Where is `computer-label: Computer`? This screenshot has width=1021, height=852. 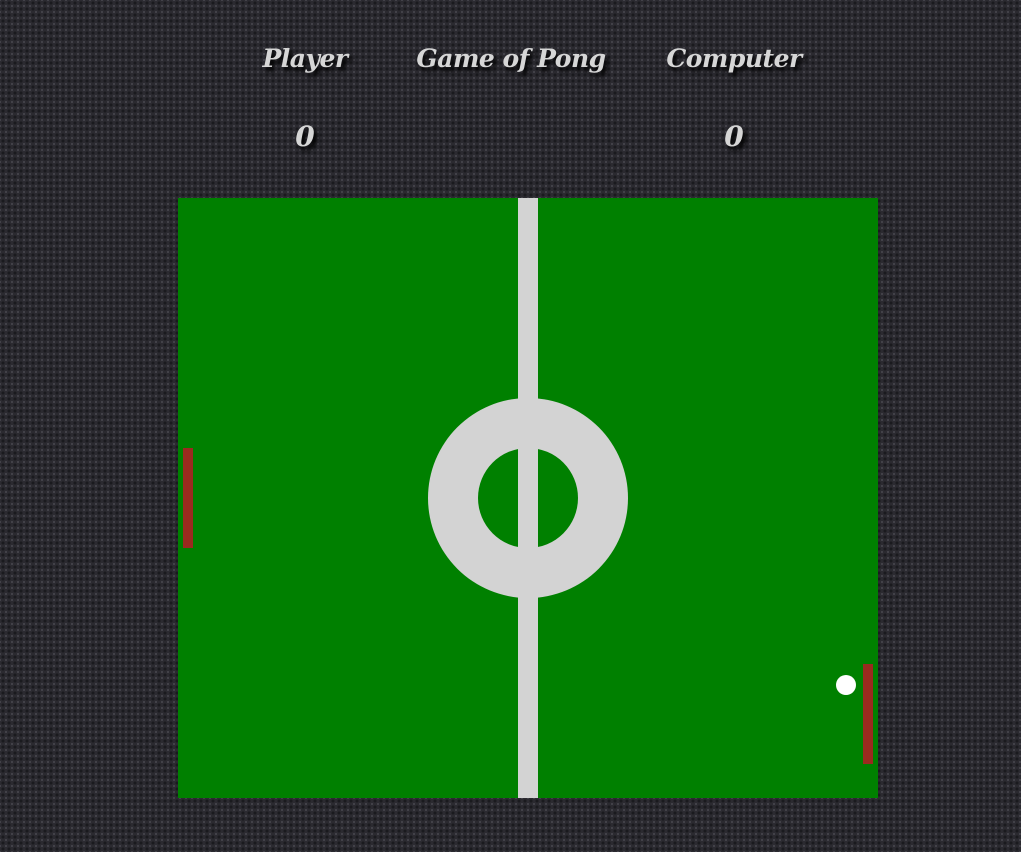 computer-label: Computer is located at coordinates (734, 58).